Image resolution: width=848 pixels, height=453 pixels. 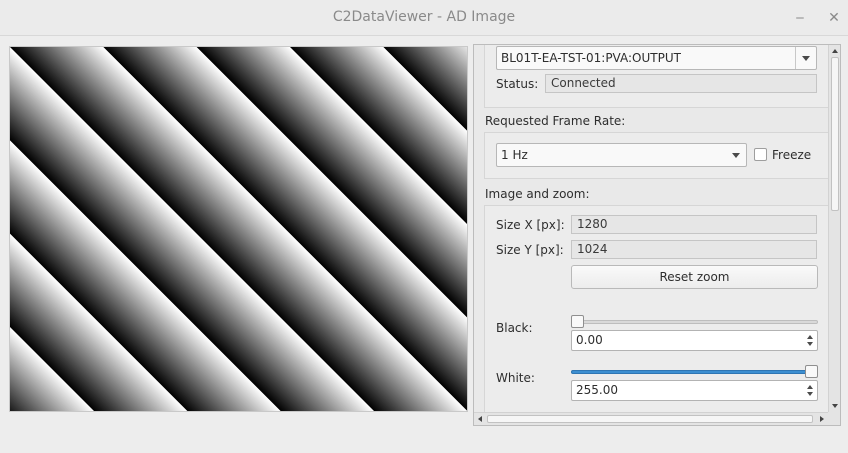 I want to click on white-slider, so click(x=694, y=372).